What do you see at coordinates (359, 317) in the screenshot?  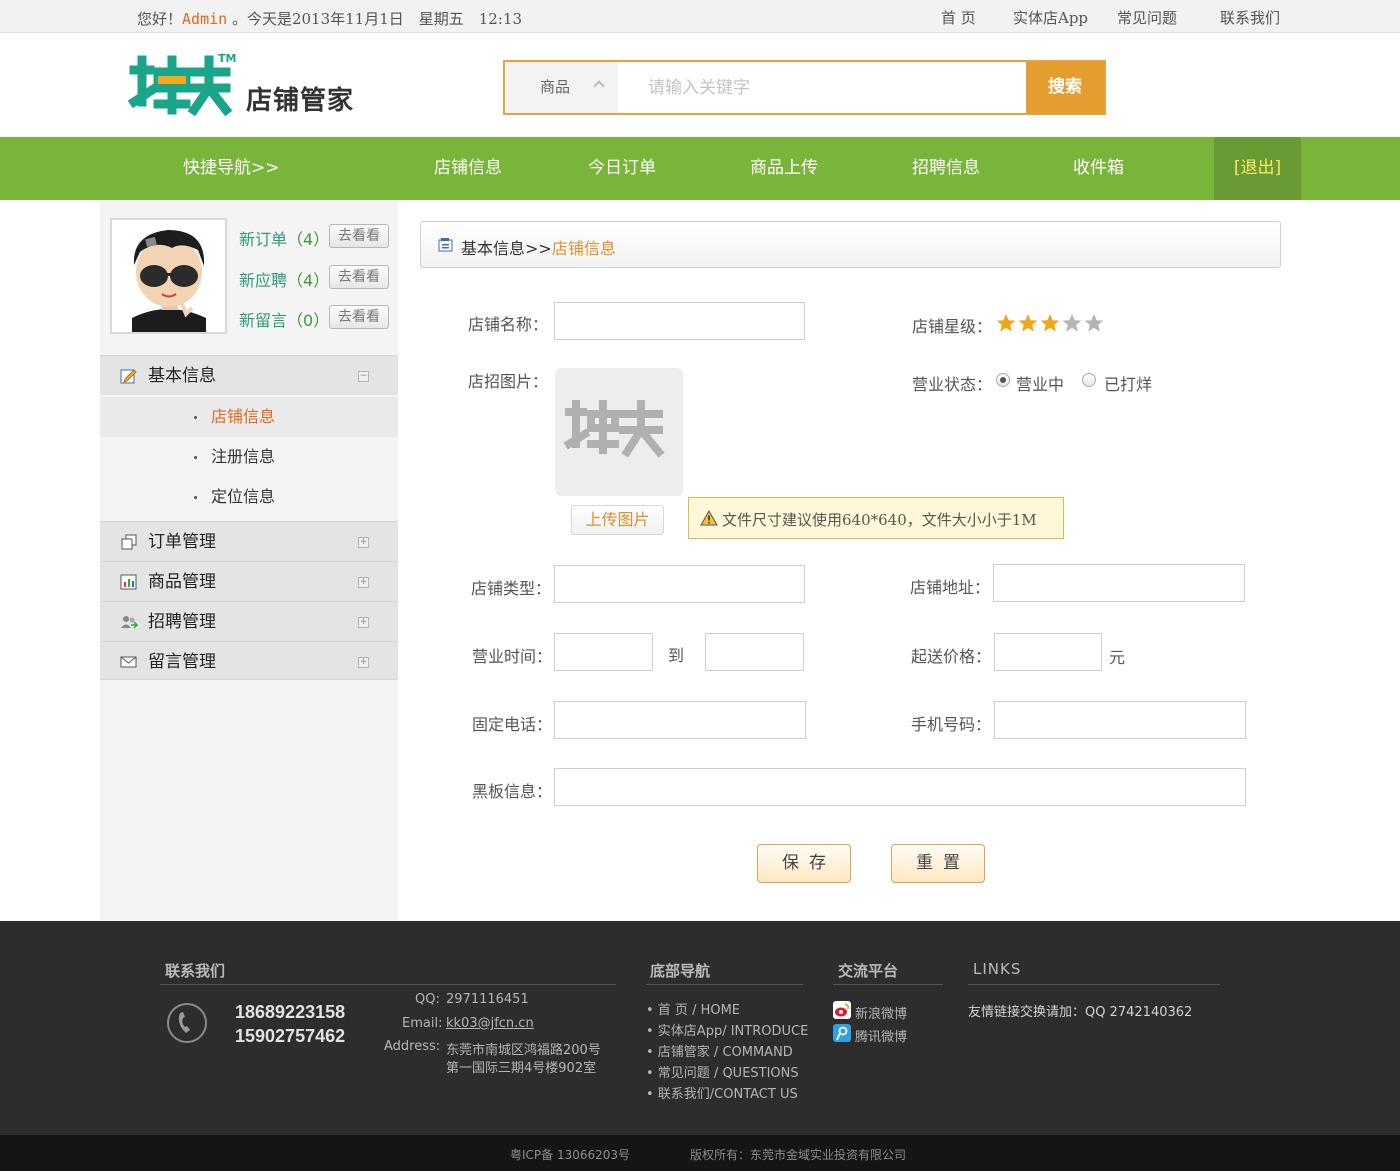 I see `view-messages-button: 去看看` at bounding box center [359, 317].